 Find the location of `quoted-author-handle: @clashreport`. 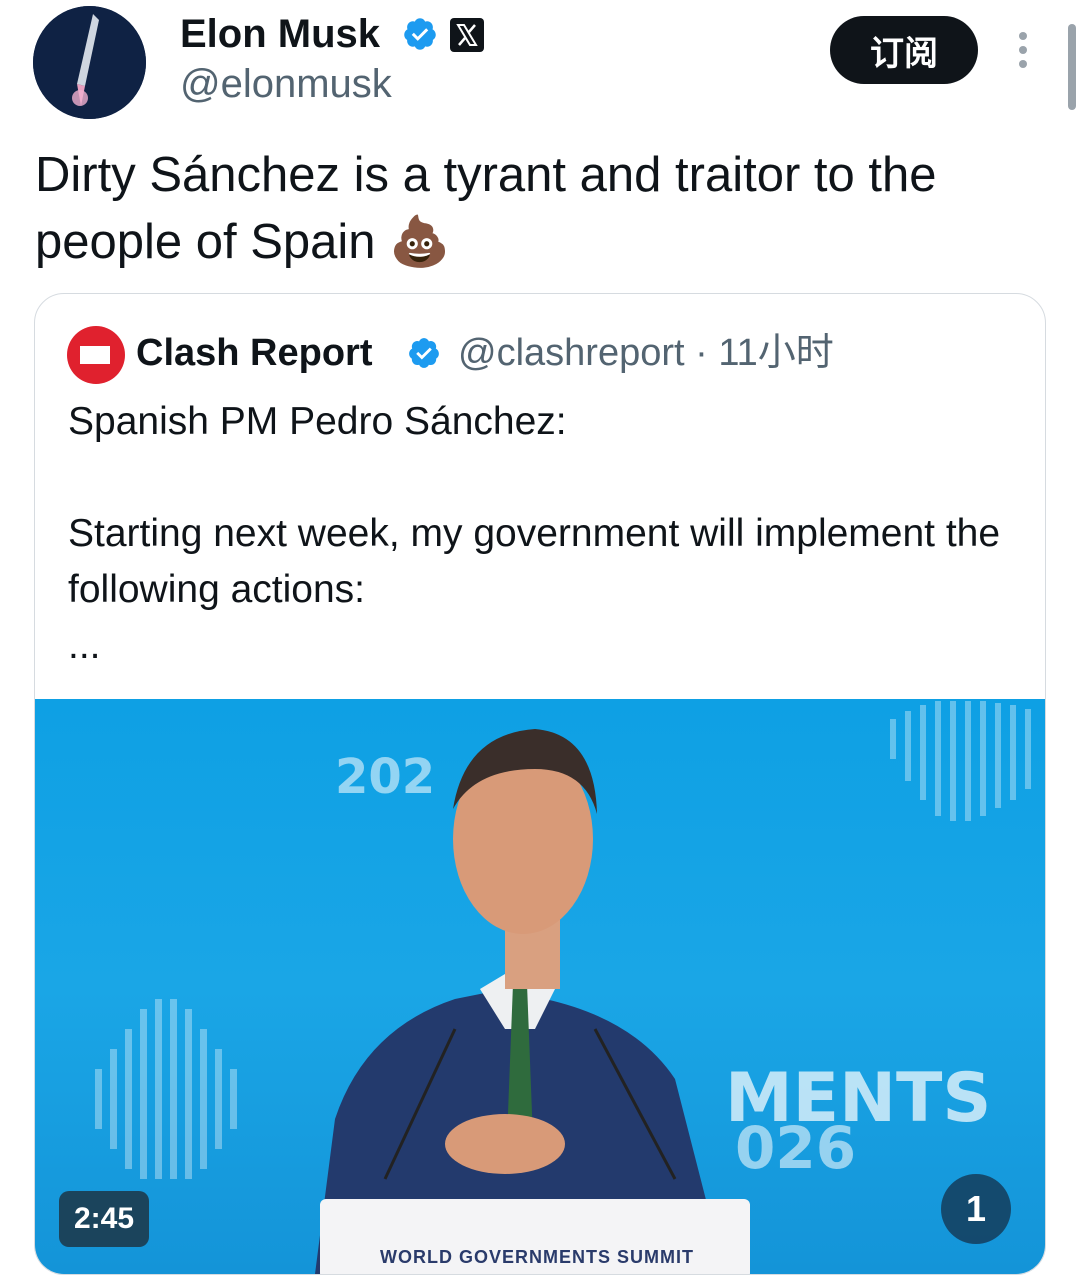

quoted-author-handle: @clashreport is located at coordinates (571, 353).